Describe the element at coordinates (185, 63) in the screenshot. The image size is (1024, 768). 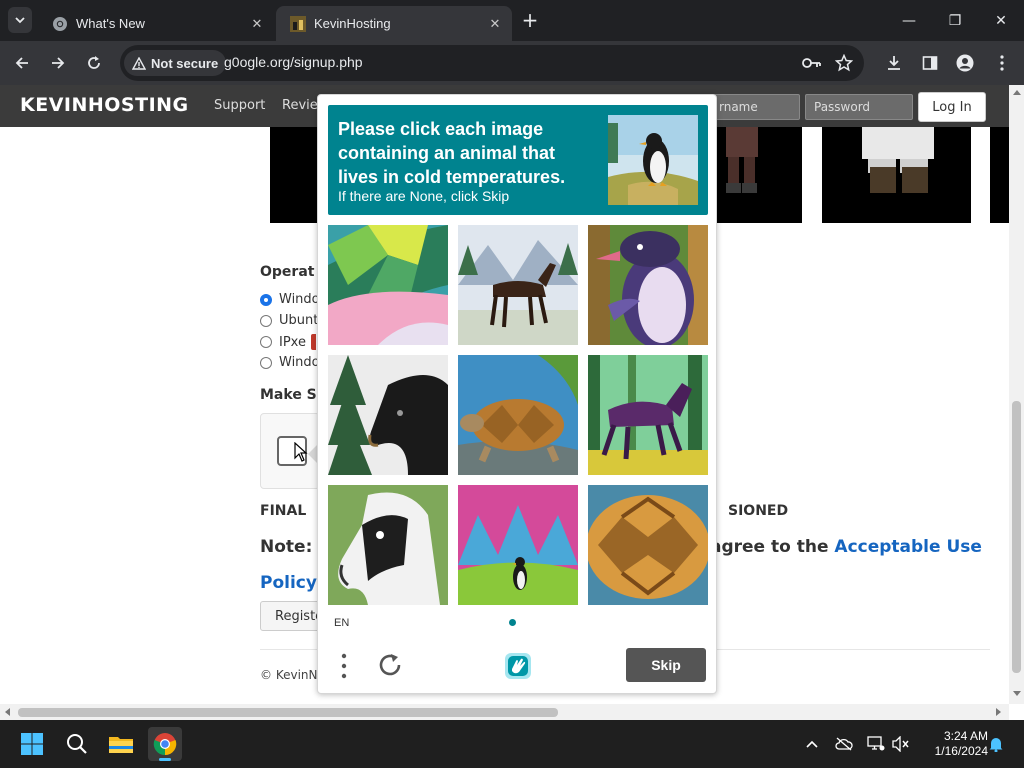
I see `security-label: Not secure` at that location.